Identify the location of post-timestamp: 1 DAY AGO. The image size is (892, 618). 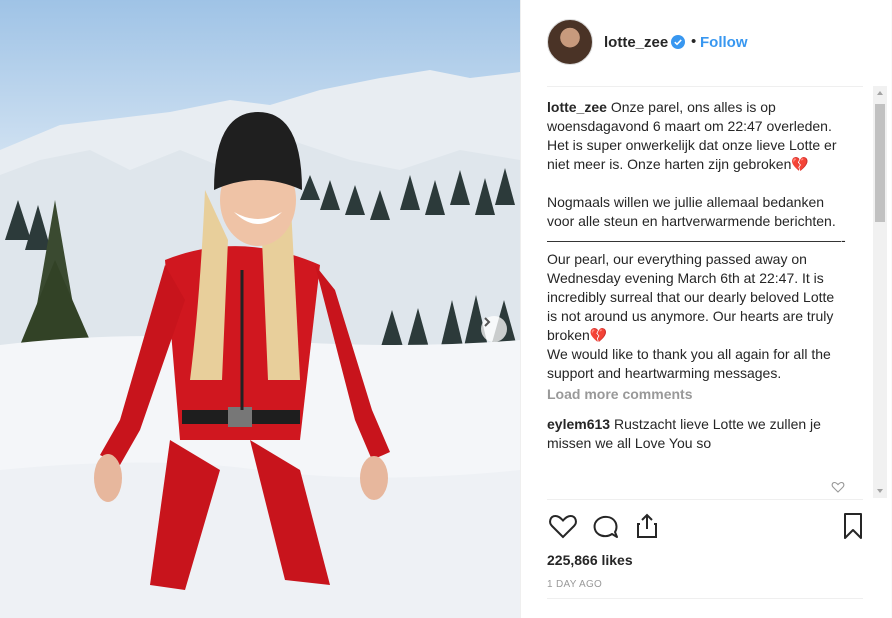
(574, 584).